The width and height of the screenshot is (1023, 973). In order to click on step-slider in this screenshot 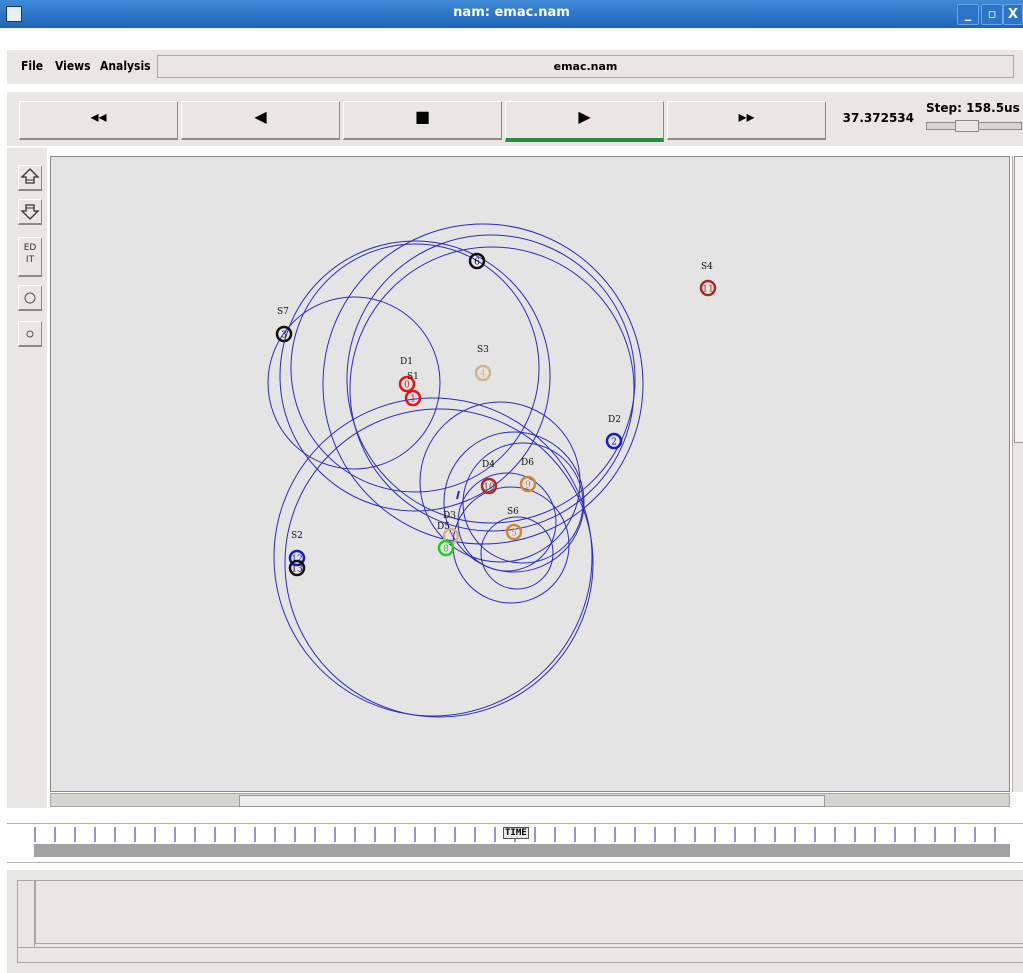, I will do `click(974, 126)`.